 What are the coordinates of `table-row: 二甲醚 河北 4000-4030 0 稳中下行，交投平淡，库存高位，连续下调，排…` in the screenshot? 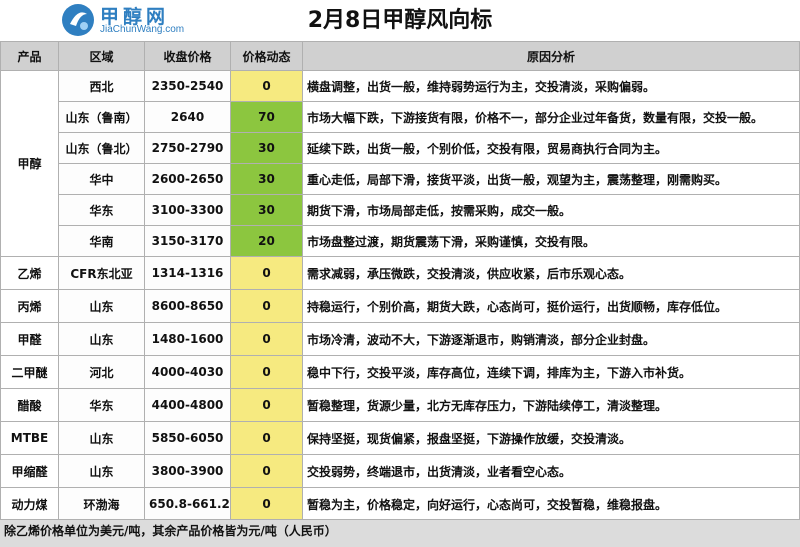 It's located at (400, 372).